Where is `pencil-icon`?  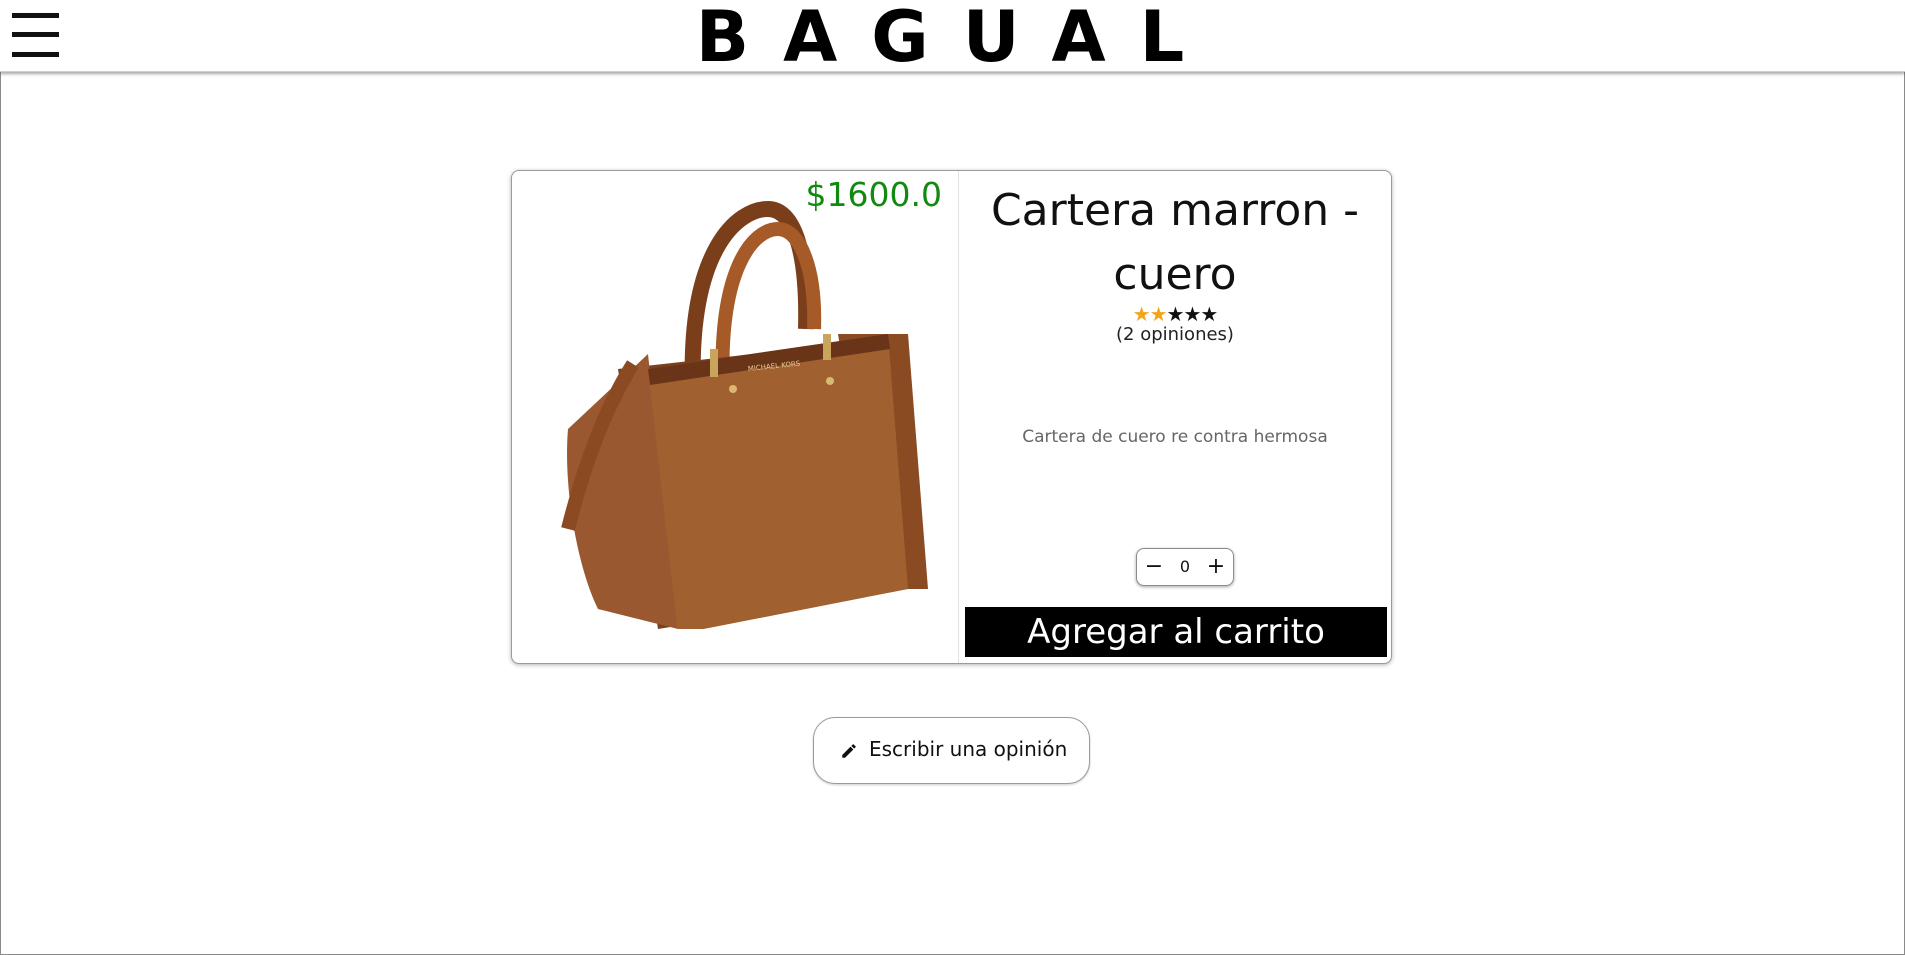
pencil-icon is located at coordinates (849, 751).